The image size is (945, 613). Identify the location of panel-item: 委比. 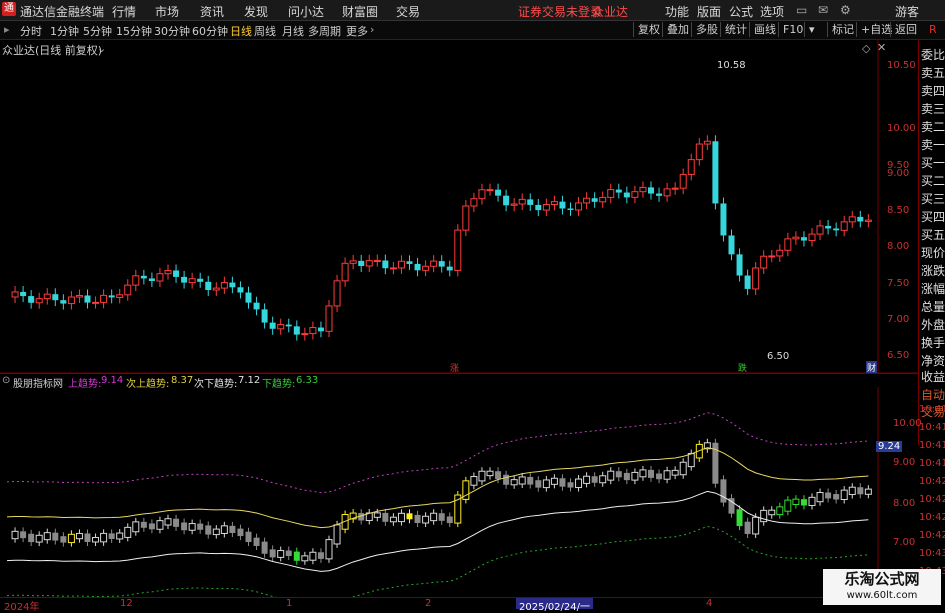
(933, 54).